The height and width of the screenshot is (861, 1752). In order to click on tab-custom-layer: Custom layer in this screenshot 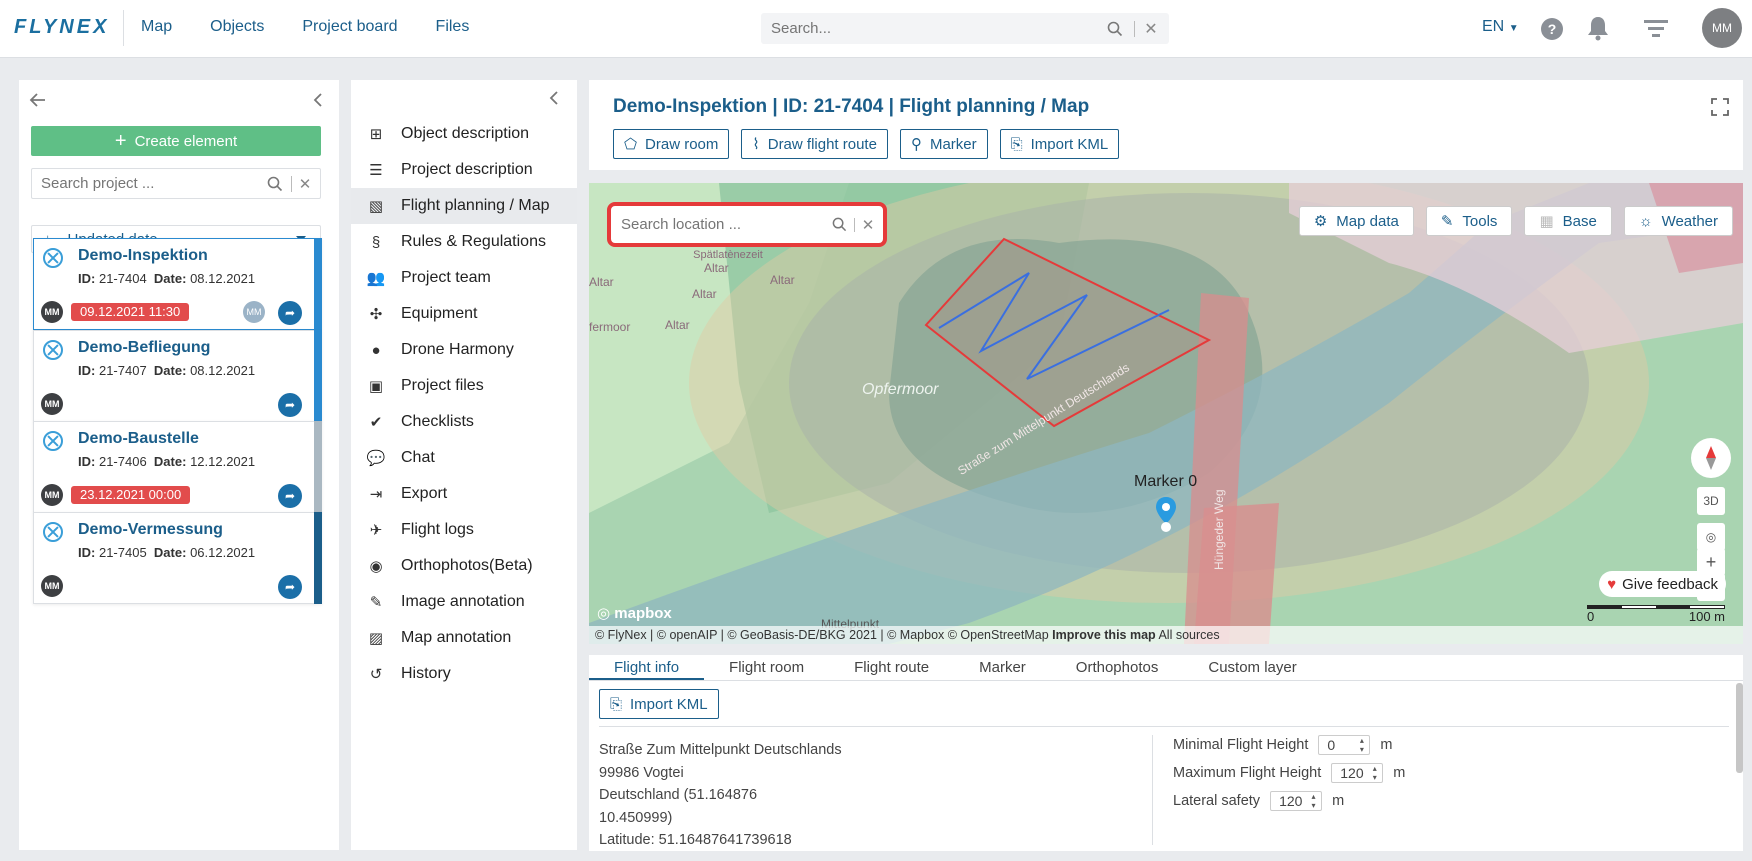, I will do `click(1252, 667)`.